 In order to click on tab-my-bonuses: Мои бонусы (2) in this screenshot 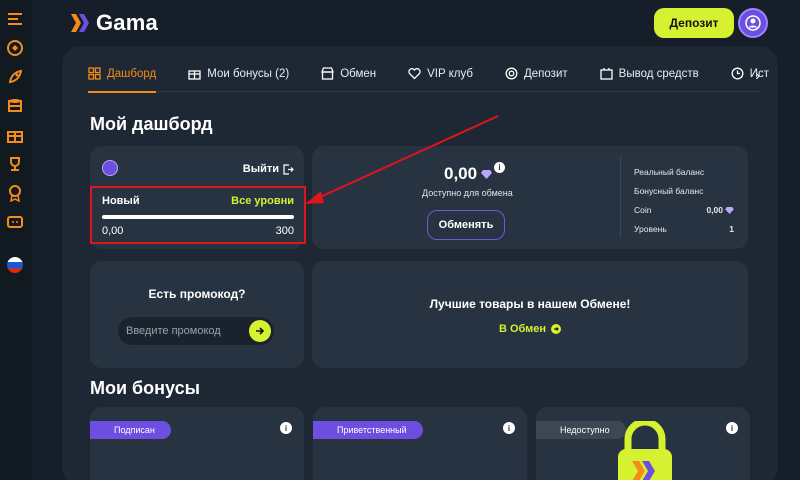, I will do `click(238, 74)`.